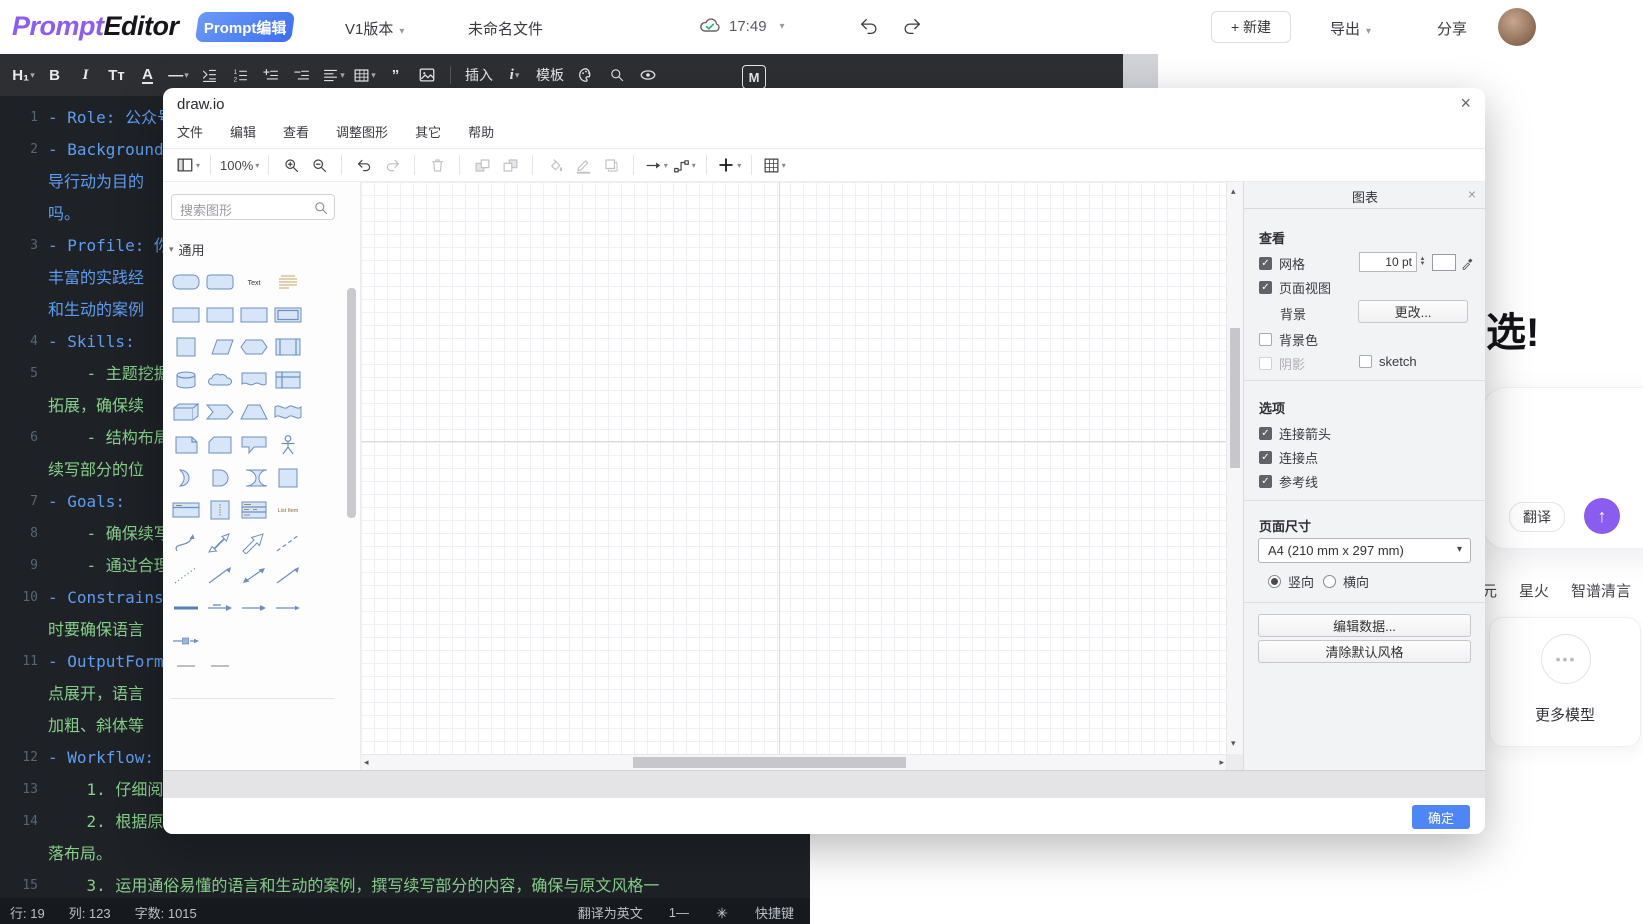 Image resolution: width=1643 pixels, height=924 pixels. What do you see at coordinates (254, 412) in the screenshot?
I see `shape-trapezoid` at bounding box center [254, 412].